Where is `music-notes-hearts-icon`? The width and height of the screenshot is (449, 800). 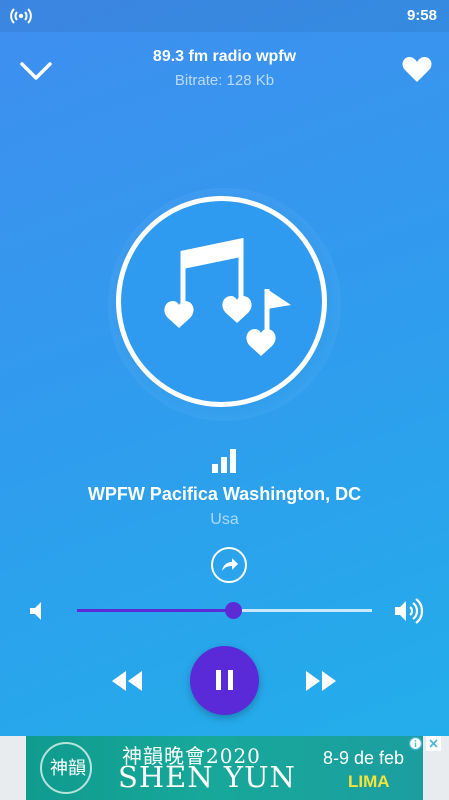 music-notes-hearts-icon is located at coordinates (227, 296).